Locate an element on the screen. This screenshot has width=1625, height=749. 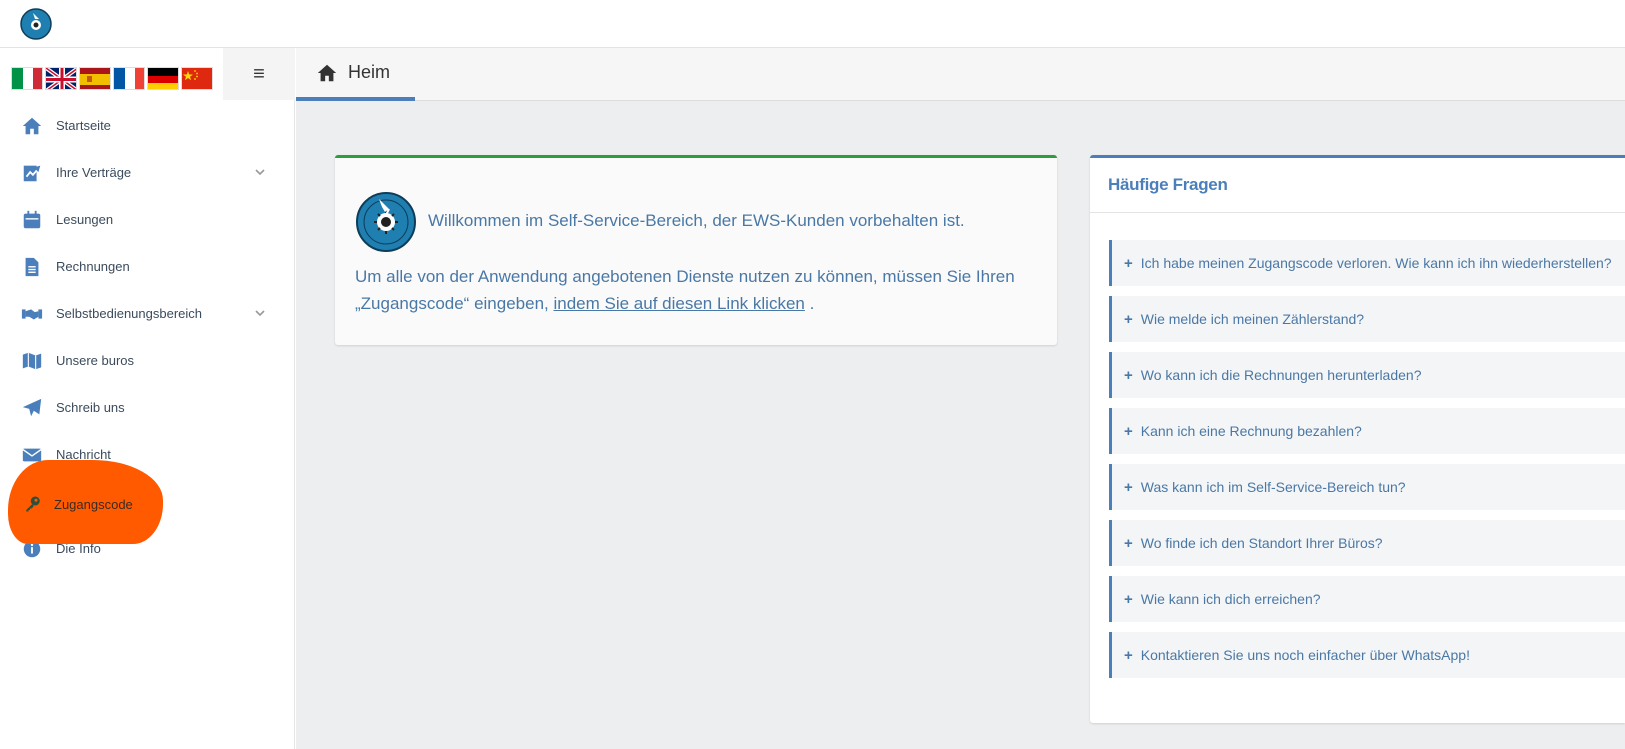
faq-item: + Kann ich eine Rechnung bezahlen? is located at coordinates (1367, 431).